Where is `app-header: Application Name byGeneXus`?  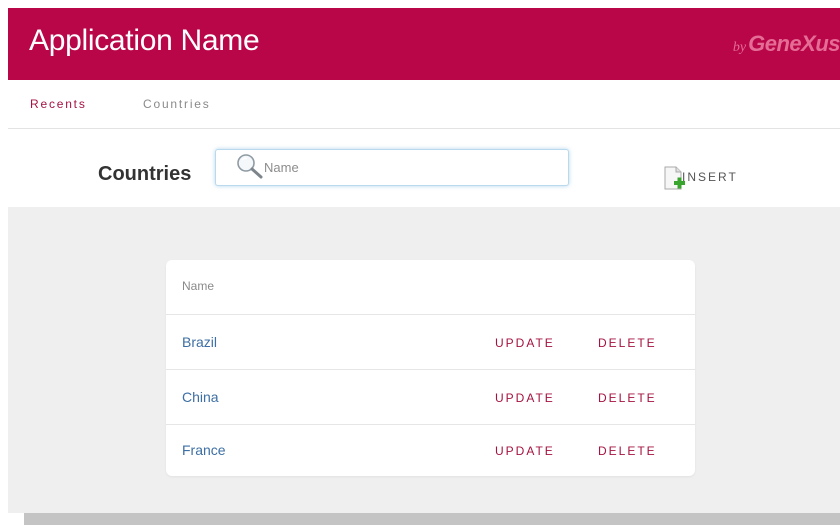
app-header: Application Name byGeneXus is located at coordinates (424, 44).